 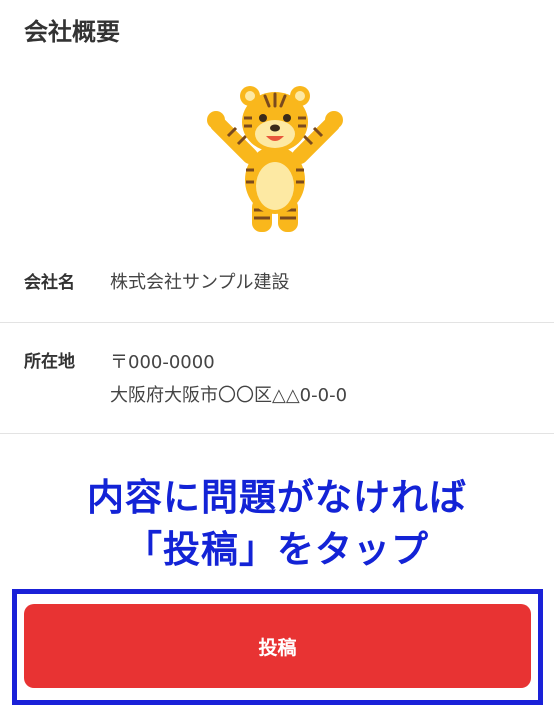 What do you see at coordinates (277, 497) in the screenshot?
I see `instruction-line-1: 内容に問題がなければ` at bounding box center [277, 497].